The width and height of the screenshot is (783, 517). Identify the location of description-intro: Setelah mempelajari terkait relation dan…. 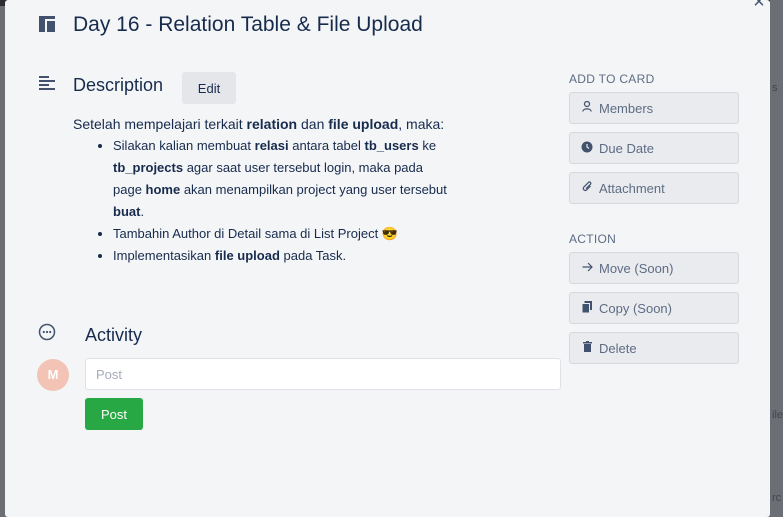
(259, 124).